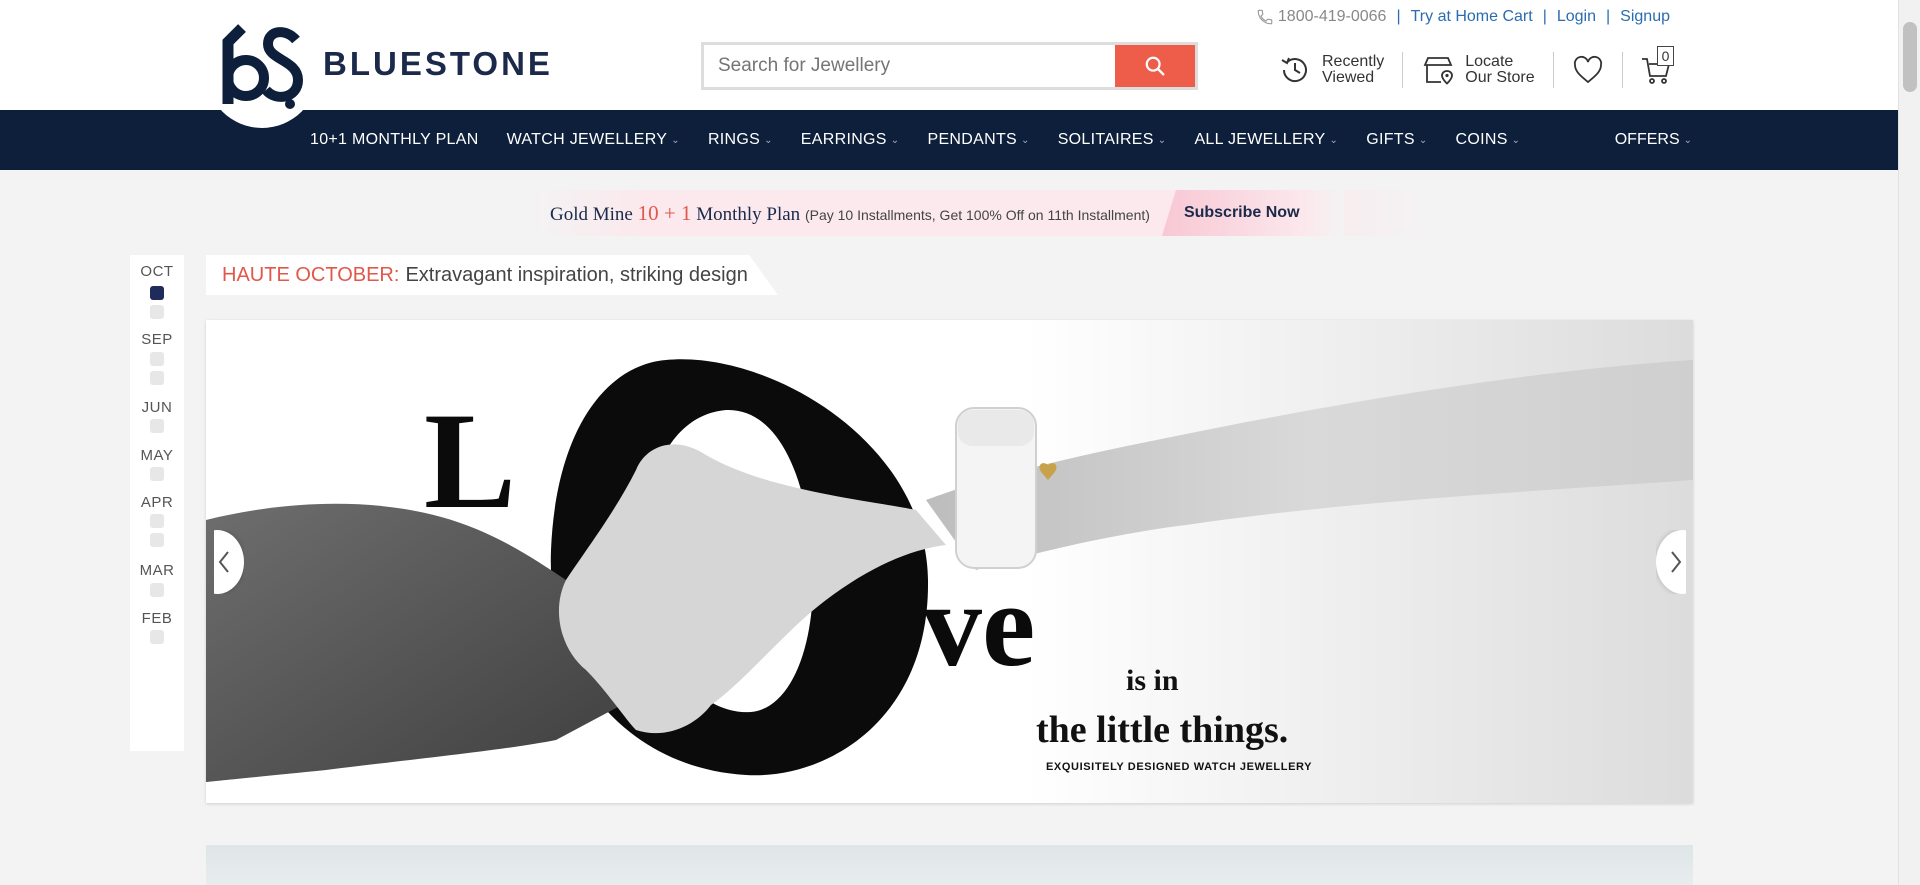 Image resolution: width=1920 pixels, height=885 pixels. I want to click on nav-item-rings: RINGS ⌄, so click(740, 140).